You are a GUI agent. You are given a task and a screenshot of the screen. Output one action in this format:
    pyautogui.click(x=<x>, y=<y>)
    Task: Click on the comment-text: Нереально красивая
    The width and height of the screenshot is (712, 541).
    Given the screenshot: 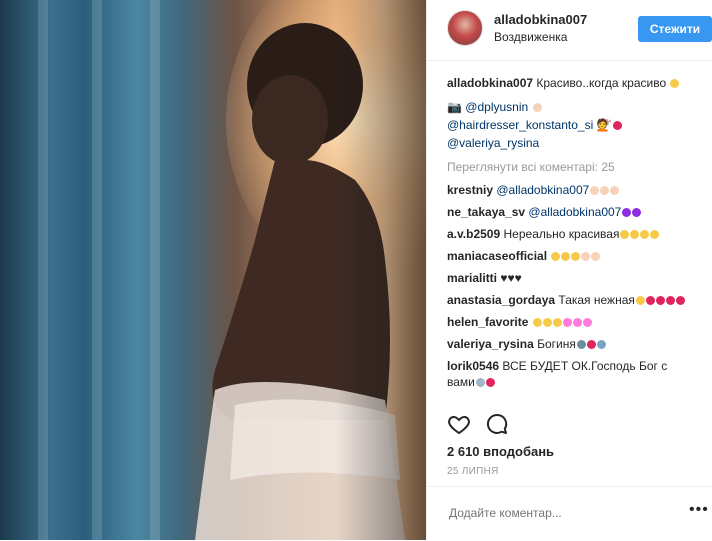 What is the action you would take?
    pyautogui.click(x=561, y=234)
    